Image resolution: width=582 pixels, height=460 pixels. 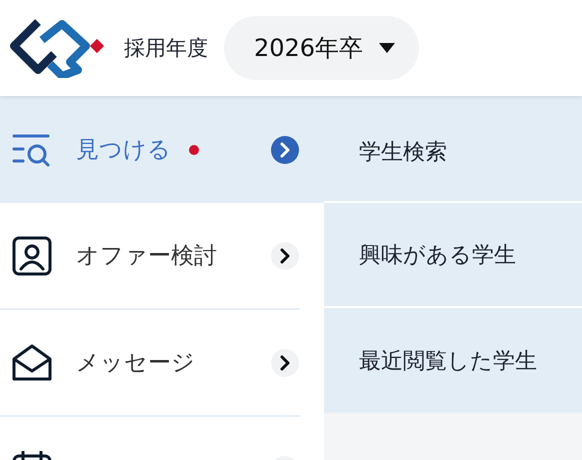 I want to click on nav-label: オファー検討, so click(x=146, y=256).